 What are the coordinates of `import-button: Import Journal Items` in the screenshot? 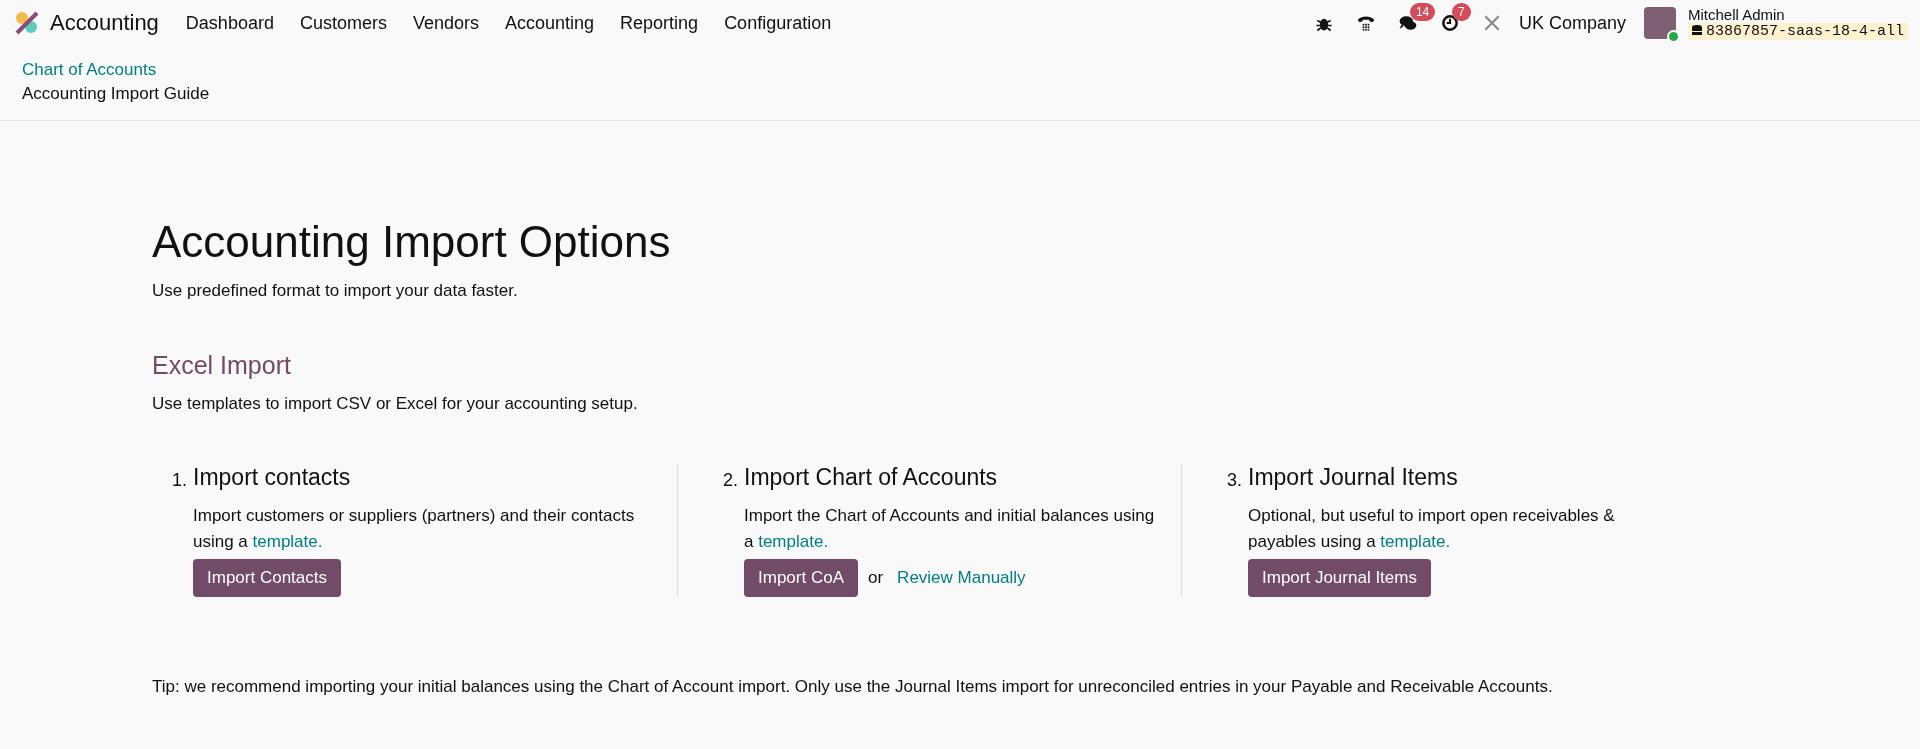 It's located at (1339, 578).